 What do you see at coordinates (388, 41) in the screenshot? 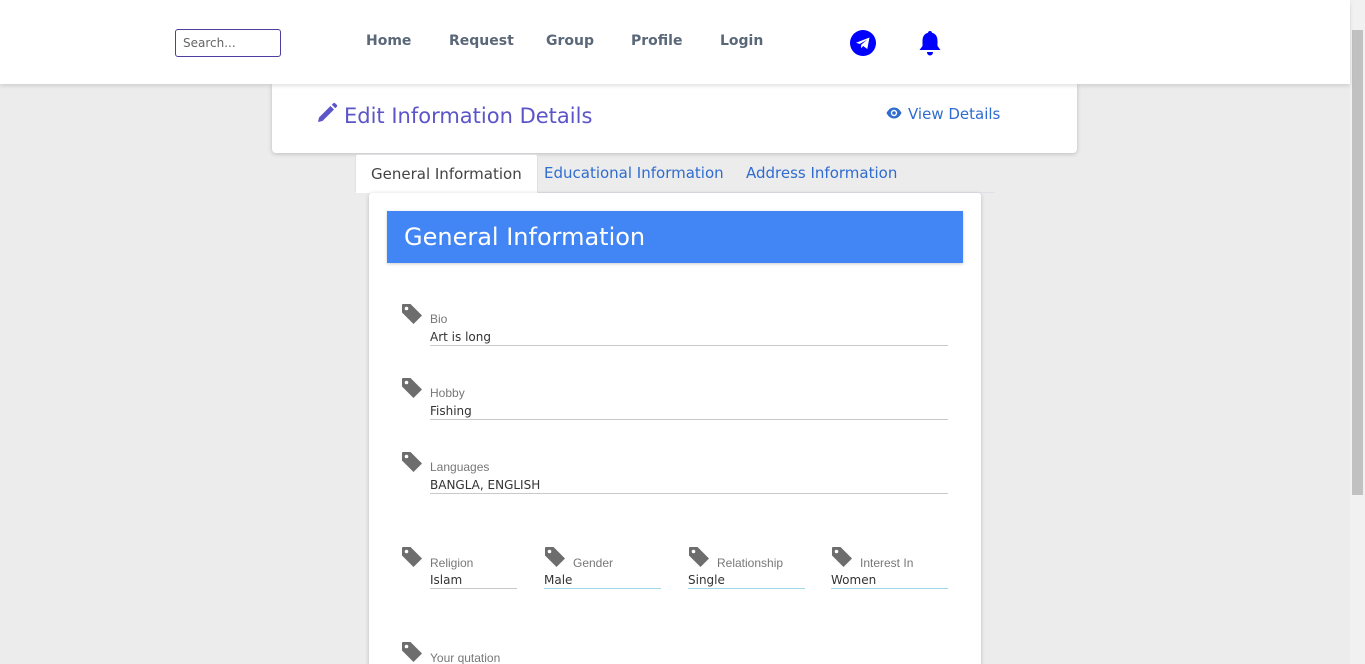
I see `nav-home-link: Home` at bounding box center [388, 41].